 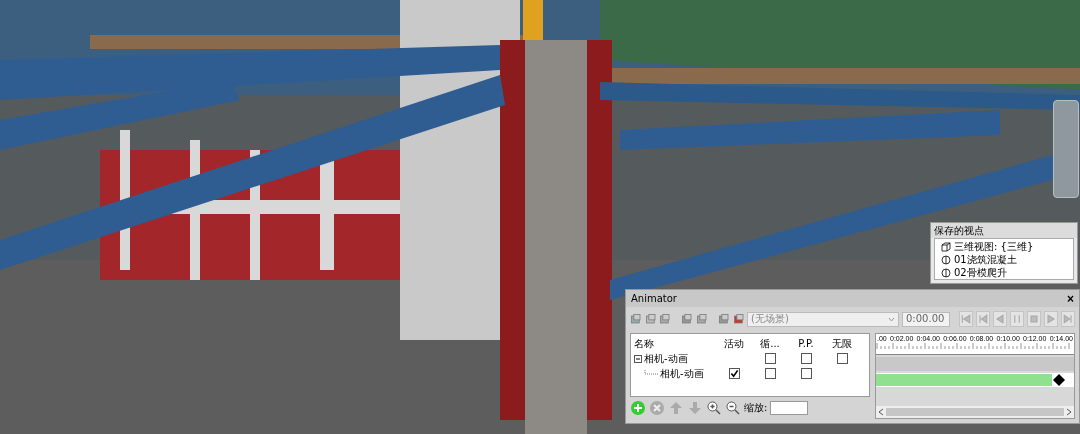 I want to click on play-reverse-button, so click(x=1000, y=319).